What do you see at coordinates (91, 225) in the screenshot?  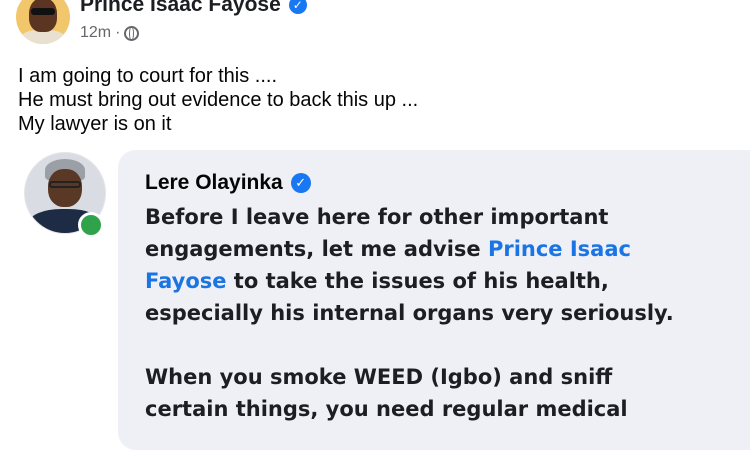 I see `online-status-icon` at bounding box center [91, 225].